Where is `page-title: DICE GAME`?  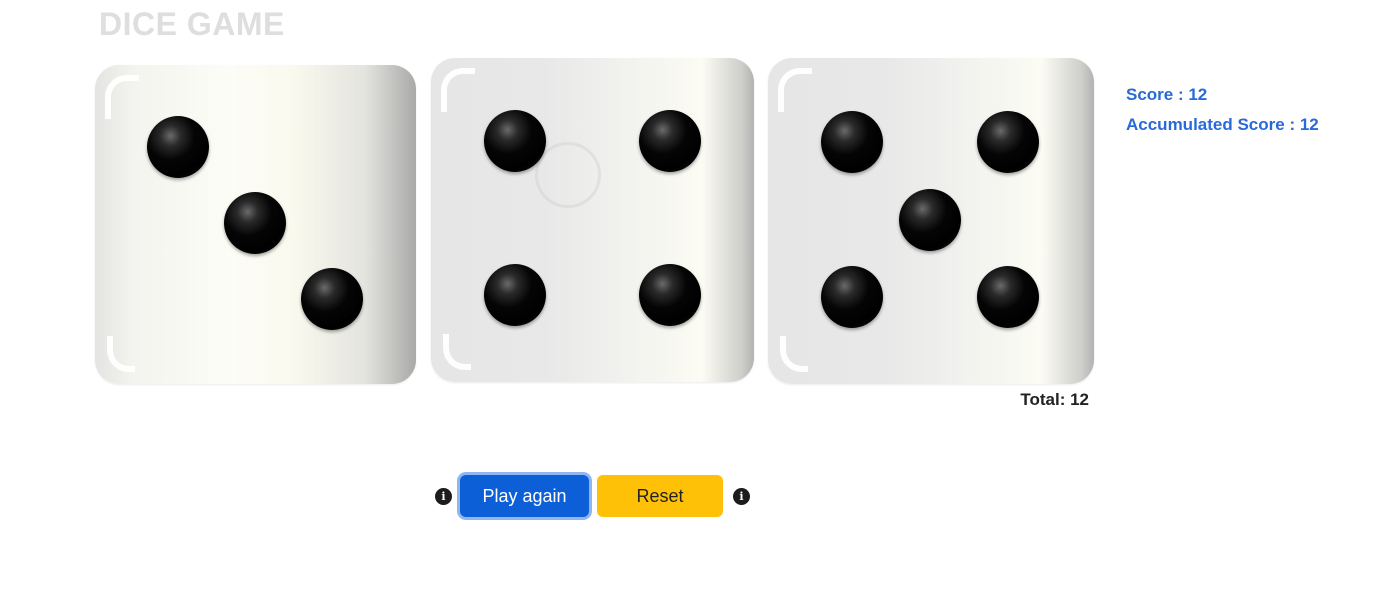
page-title: DICE GAME is located at coordinates (192, 24).